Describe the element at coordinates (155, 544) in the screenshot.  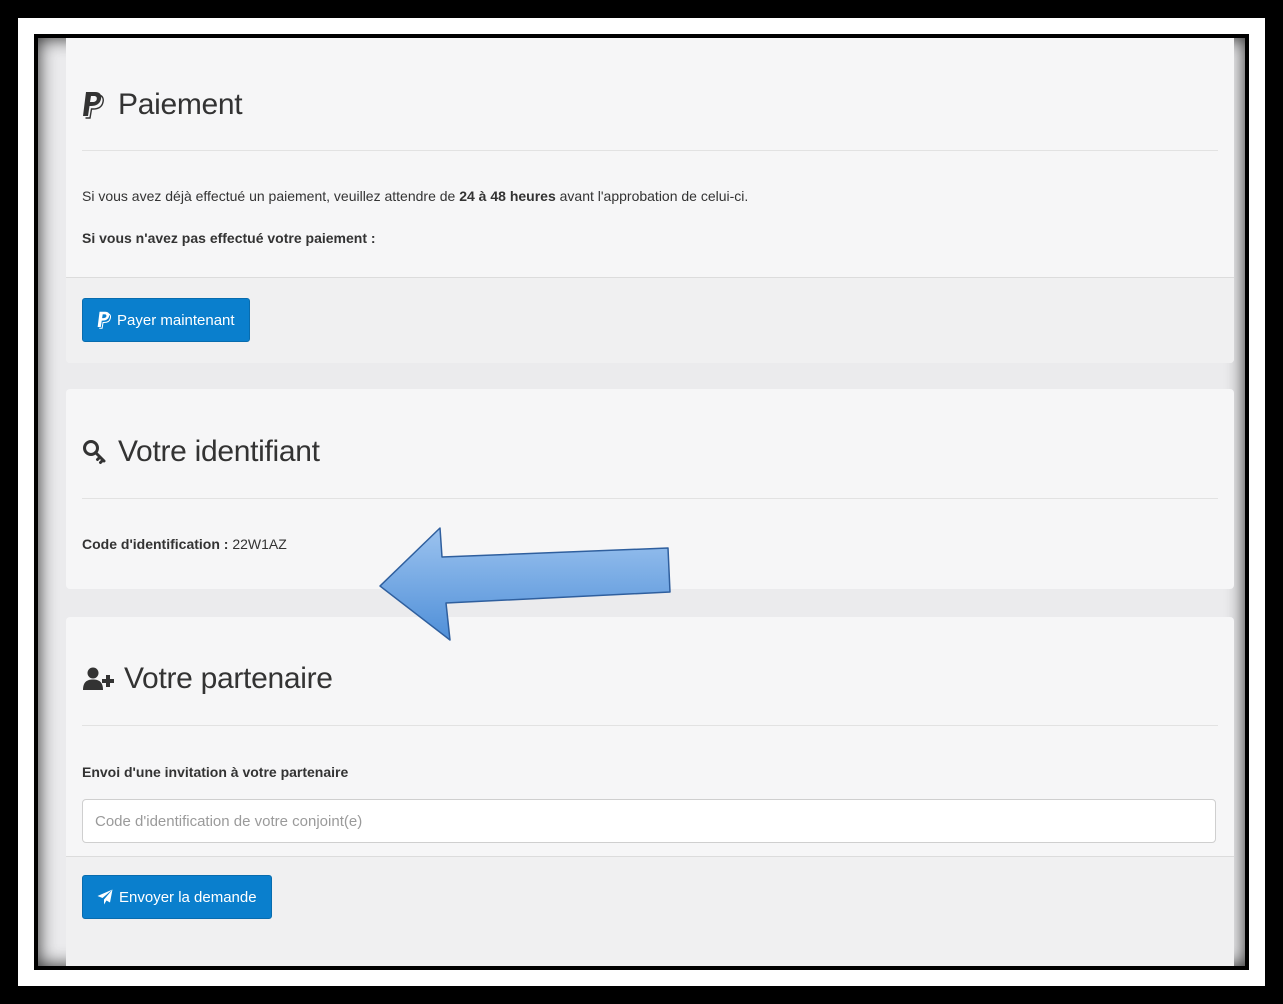
I see `code-label: Code d'identification :` at that location.